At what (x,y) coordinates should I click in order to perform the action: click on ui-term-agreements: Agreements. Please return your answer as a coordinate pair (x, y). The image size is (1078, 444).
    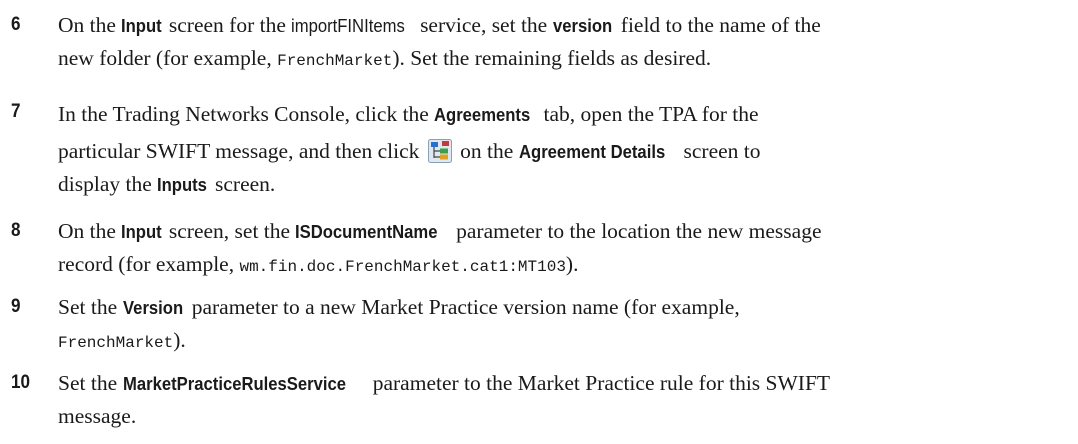
    Looking at the image, I should click on (482, 114).